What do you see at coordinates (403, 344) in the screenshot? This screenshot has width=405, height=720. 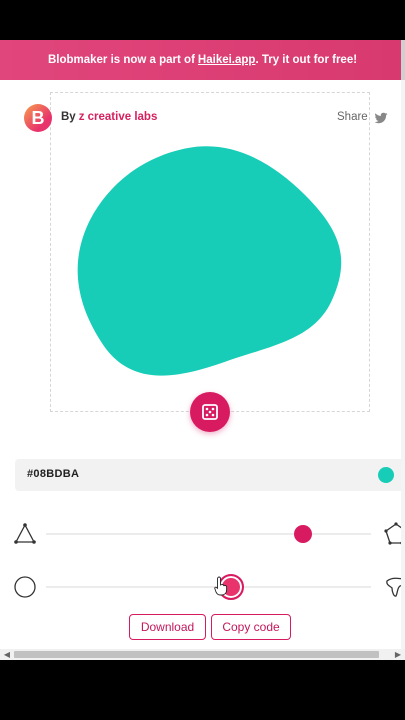 I see `vertical-scrollbar` at bounding box center [403, 344].